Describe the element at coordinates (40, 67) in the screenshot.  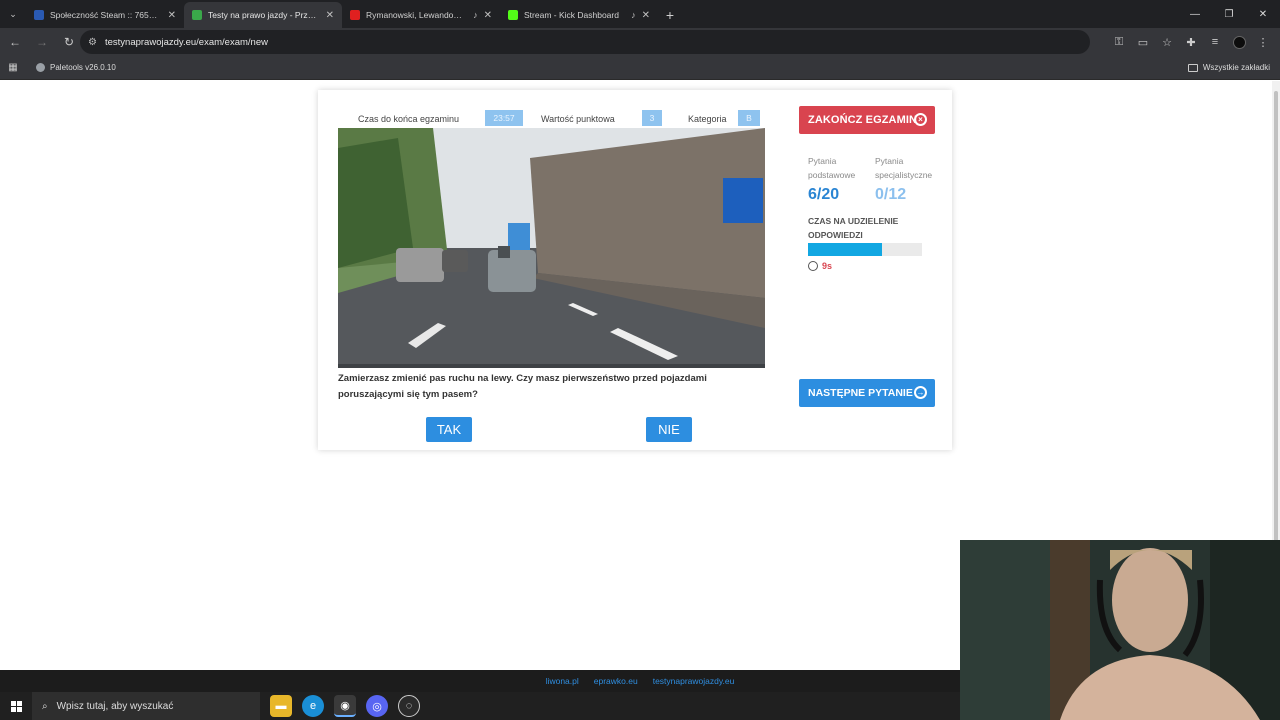
I see `globe-icon` at that location.